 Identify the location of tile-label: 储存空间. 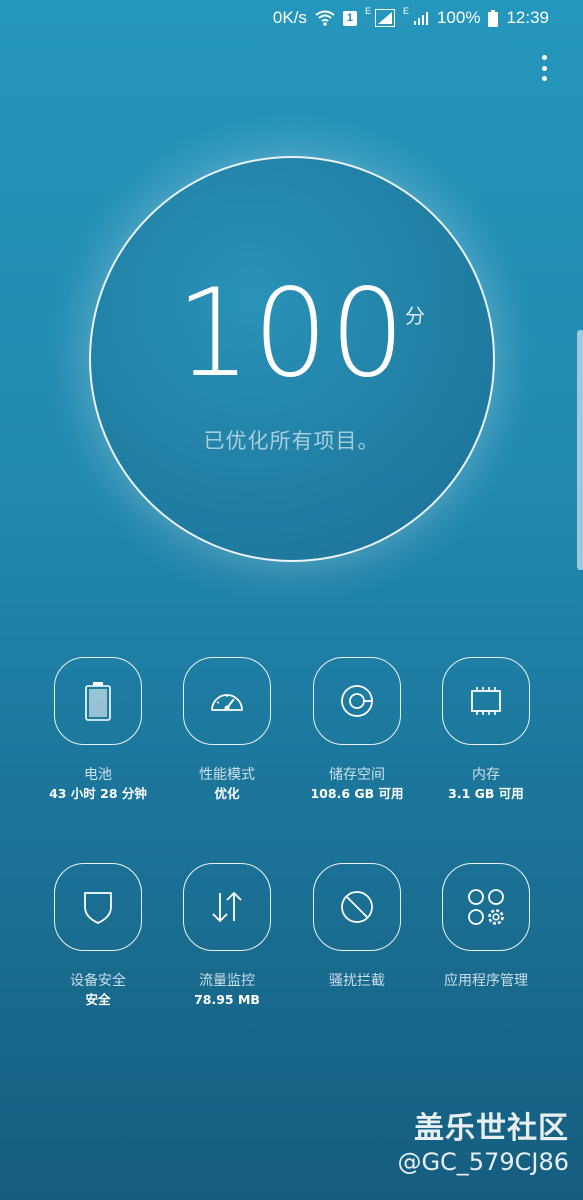
(357, 775).